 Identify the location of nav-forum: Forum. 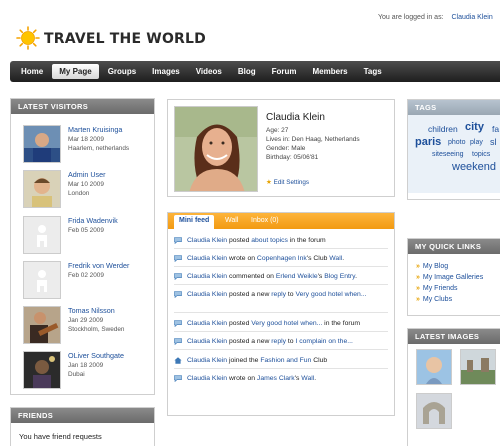
(284, 71).